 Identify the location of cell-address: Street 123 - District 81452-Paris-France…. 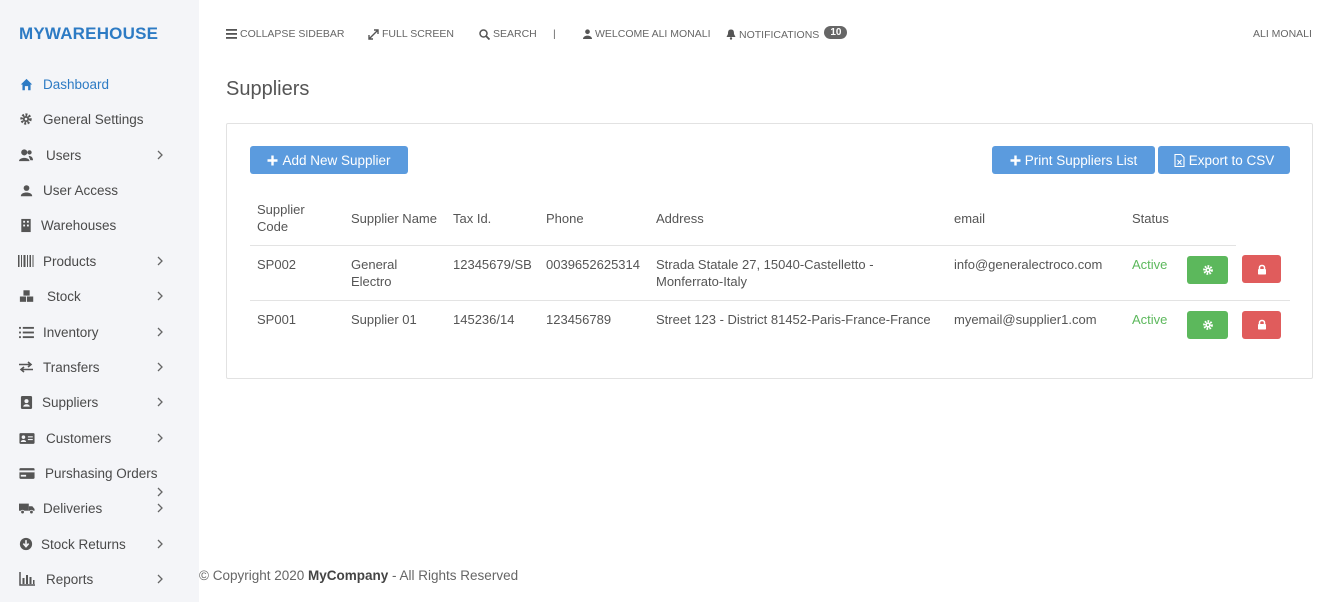
(793, 319).